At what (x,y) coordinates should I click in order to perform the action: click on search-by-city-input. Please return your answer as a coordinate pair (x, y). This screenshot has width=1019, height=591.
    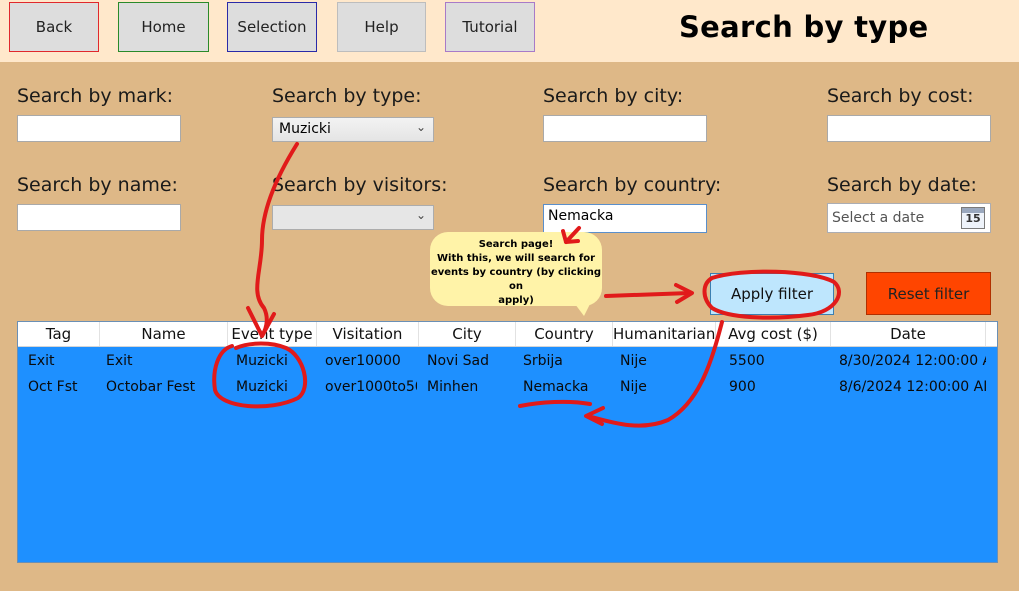
    Looking at the image, I should click on (625, 128).